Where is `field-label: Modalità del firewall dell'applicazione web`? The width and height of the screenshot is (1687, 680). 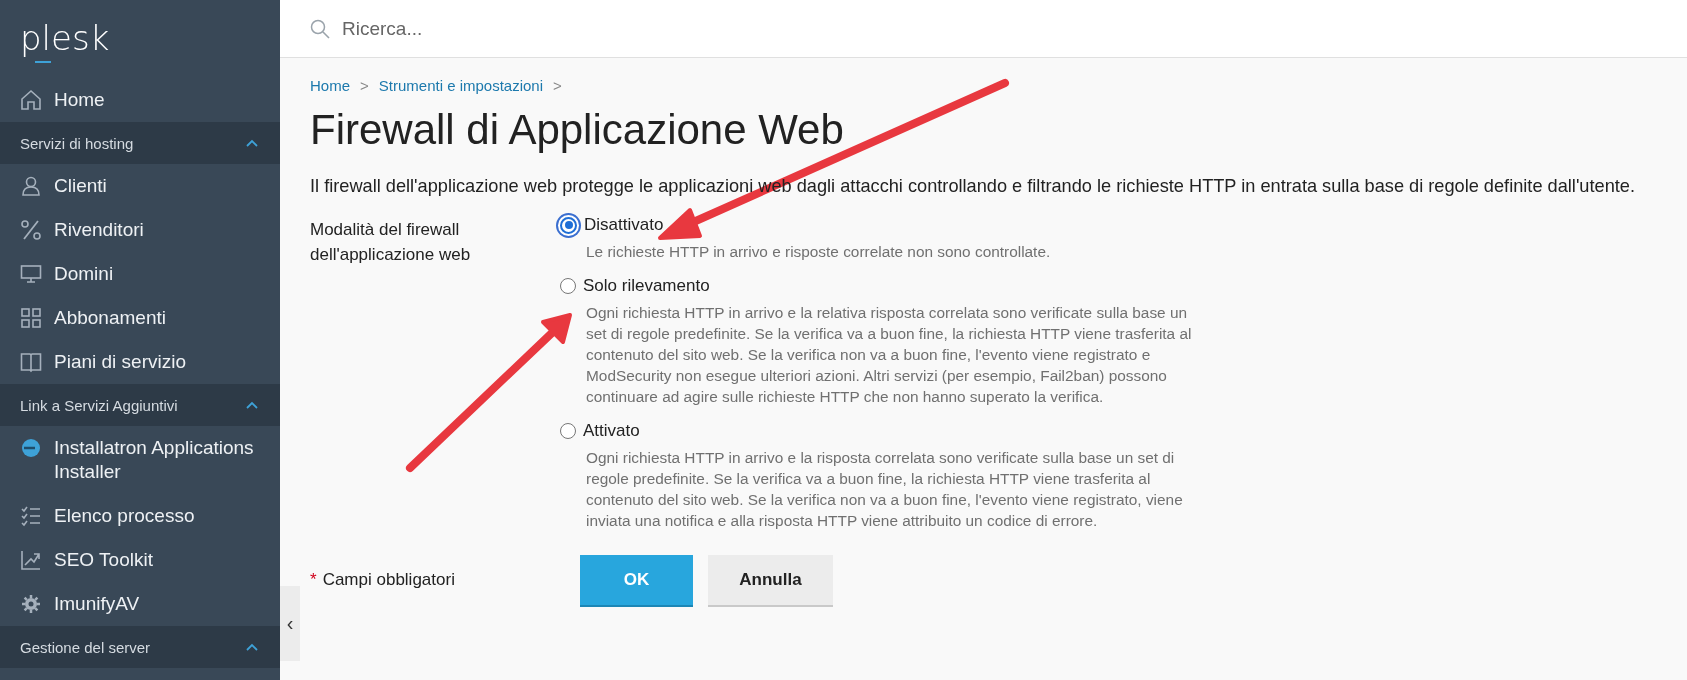
field-label: Modalità del firewall dell'applicazione web is located at coordinates (391, 242).